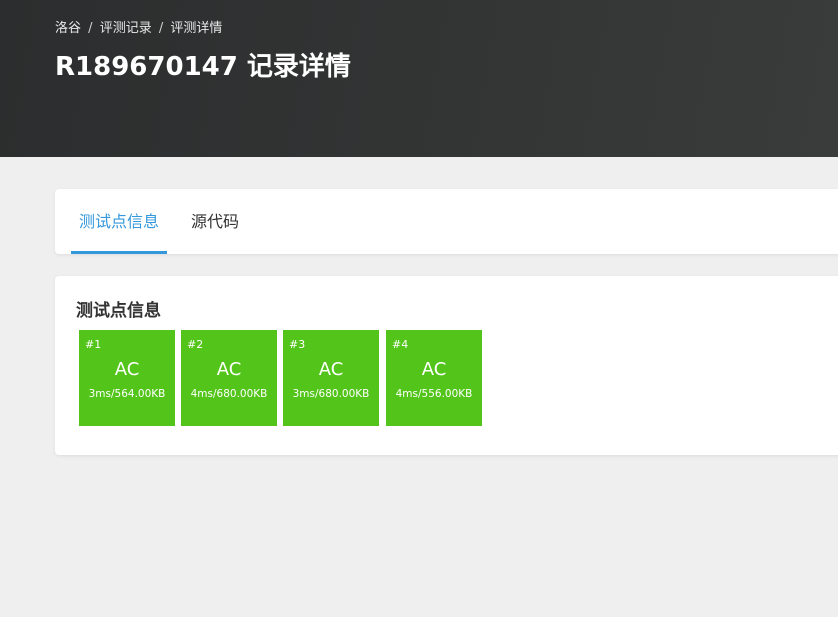 Image resolution: width=838 pixels, height=617 pixels. I want to click on test-case-detail: 3ms/680.00KB, so click(331, 394).